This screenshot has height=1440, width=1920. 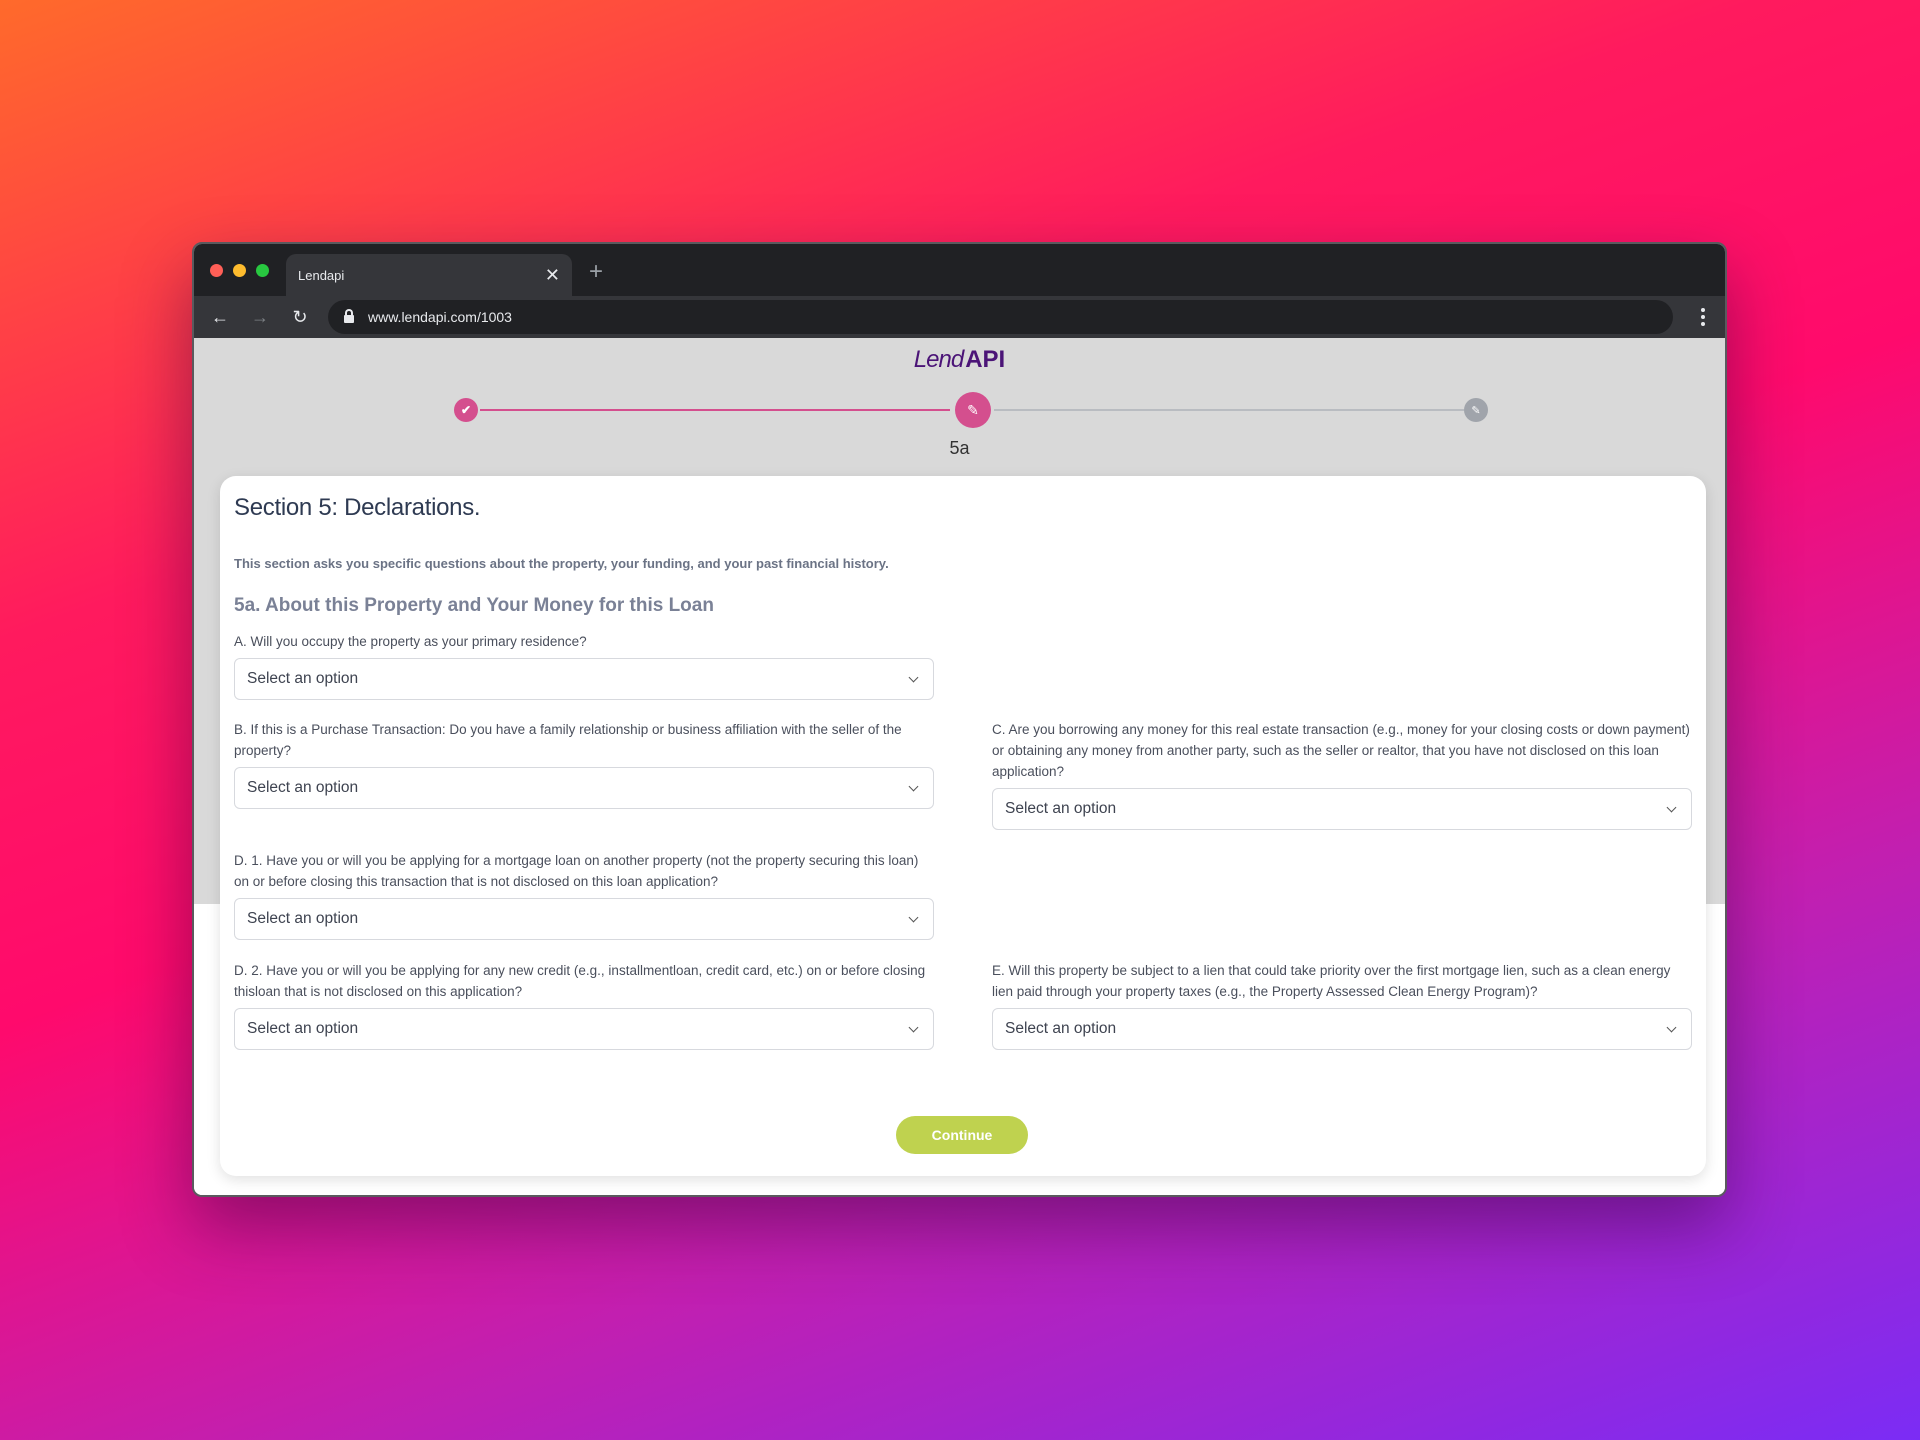 What do you see at coordinates (357, 507) in the screenshot?
I see `section-title: Section 5: Declarations.` at bounding box center [357, 507].